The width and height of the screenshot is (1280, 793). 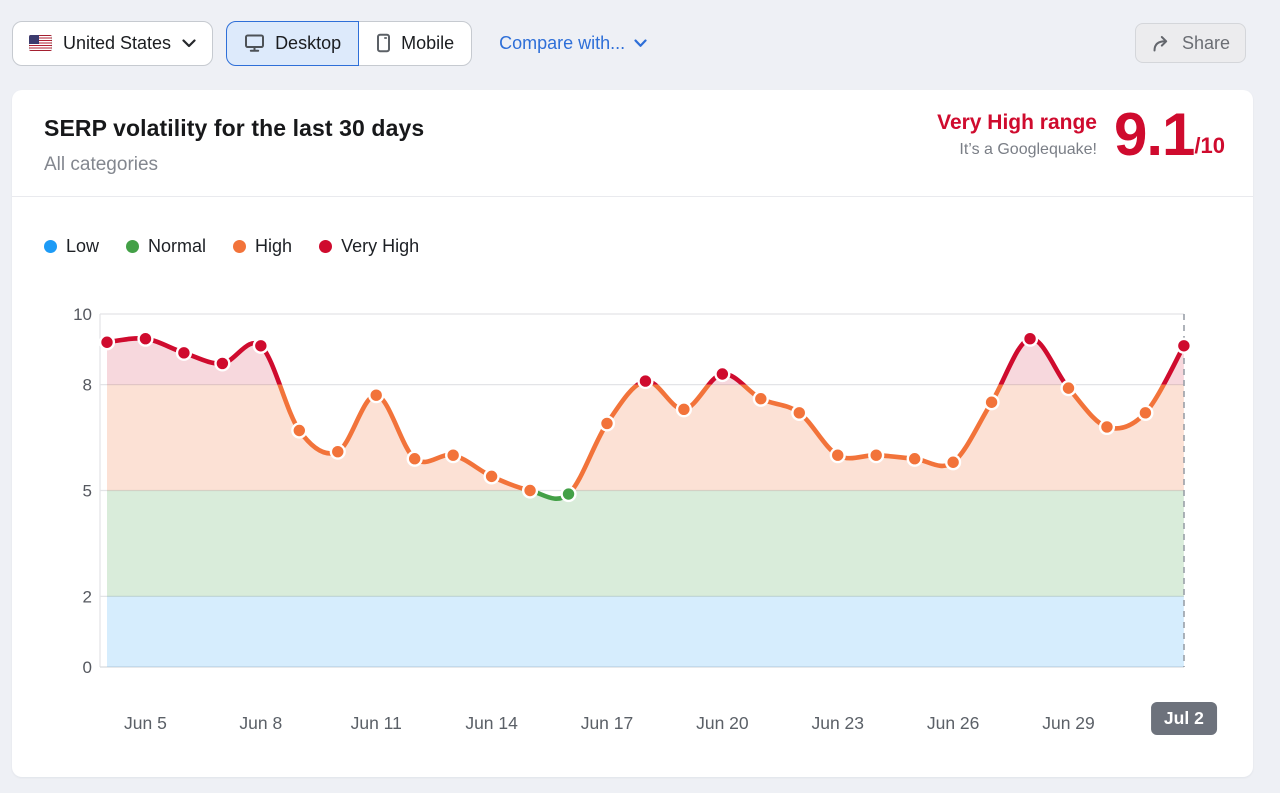 I want to click on x-tick-label: Jun 5, so click(x=145, y=723).